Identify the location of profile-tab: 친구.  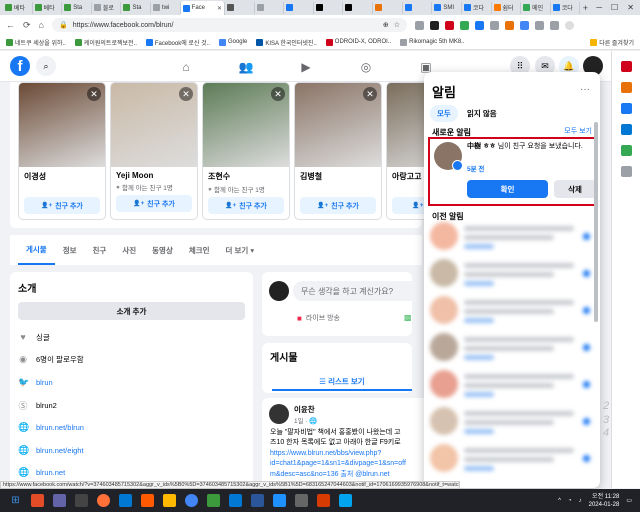
(100, 250).